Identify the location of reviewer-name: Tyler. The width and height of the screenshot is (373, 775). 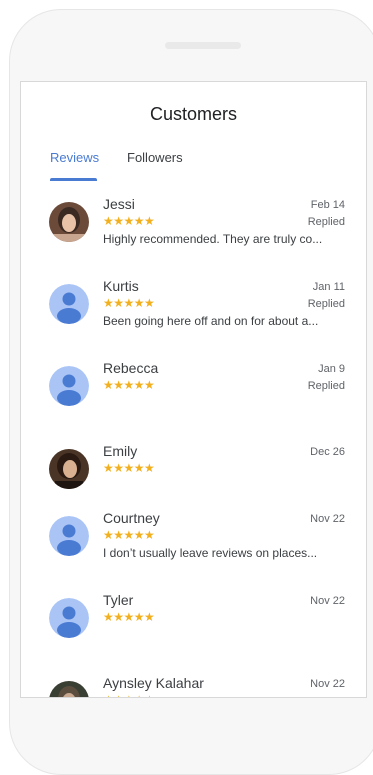
(118, 600).